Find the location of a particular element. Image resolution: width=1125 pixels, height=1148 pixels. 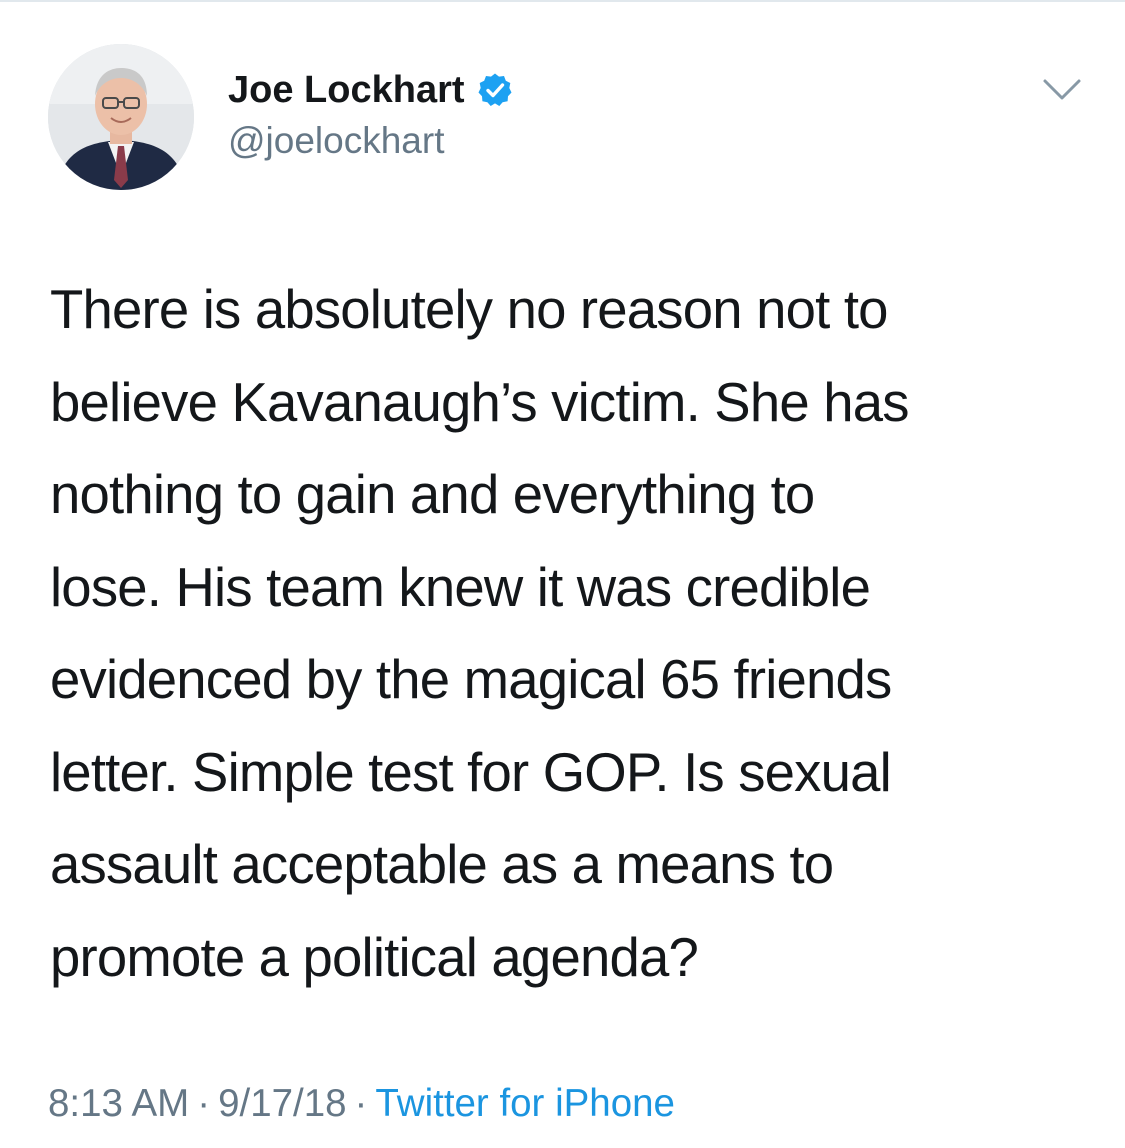

tweet-text-line: promote a political agenda? is located at coordinates (374, 957).